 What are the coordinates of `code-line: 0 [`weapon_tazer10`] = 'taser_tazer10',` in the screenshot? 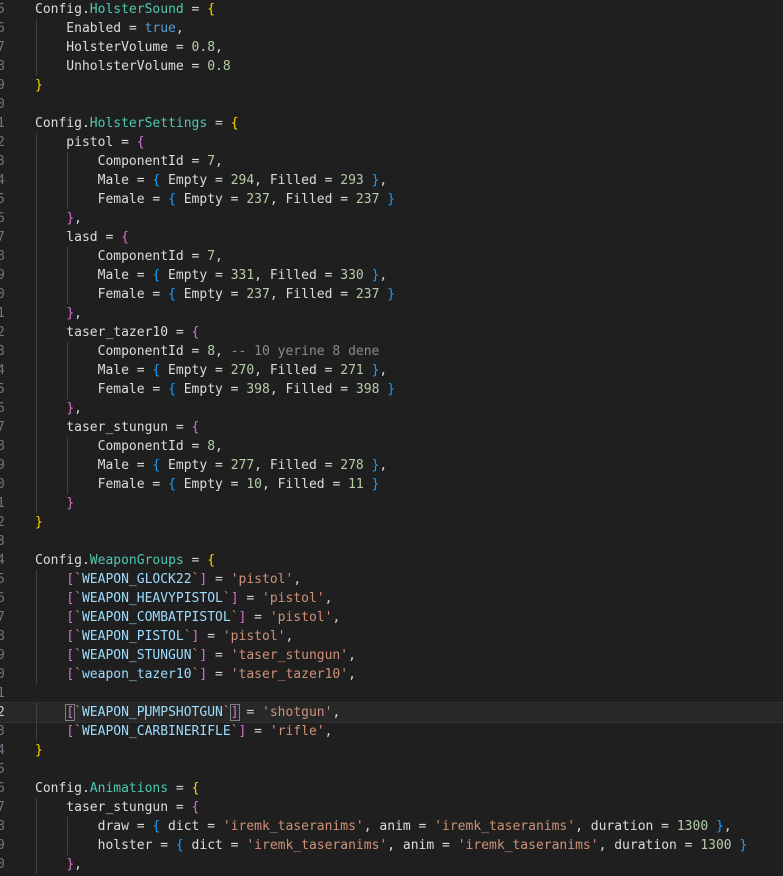 It's located at (391, 674).